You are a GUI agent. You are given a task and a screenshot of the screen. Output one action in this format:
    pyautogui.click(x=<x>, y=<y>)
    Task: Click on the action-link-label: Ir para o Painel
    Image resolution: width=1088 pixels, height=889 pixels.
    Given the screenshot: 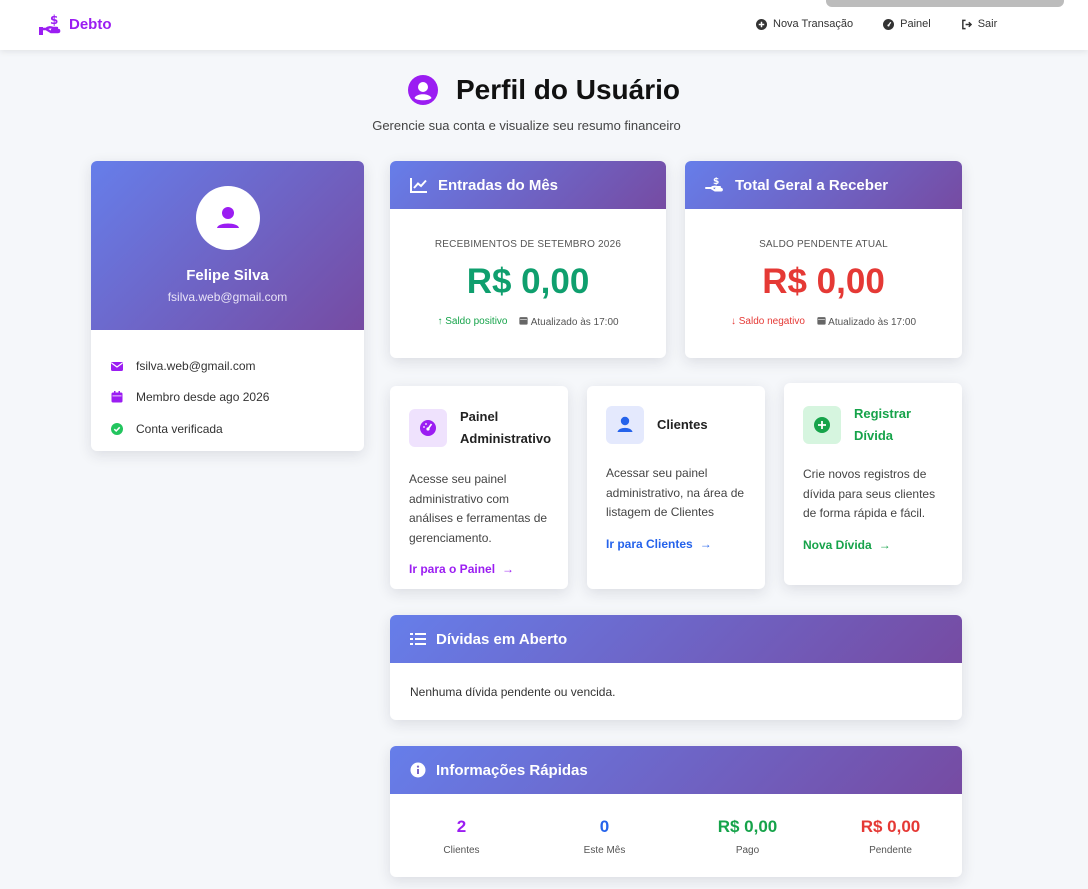 What is the action you would take?
    pyautogui.click(x=452, y=569)
    